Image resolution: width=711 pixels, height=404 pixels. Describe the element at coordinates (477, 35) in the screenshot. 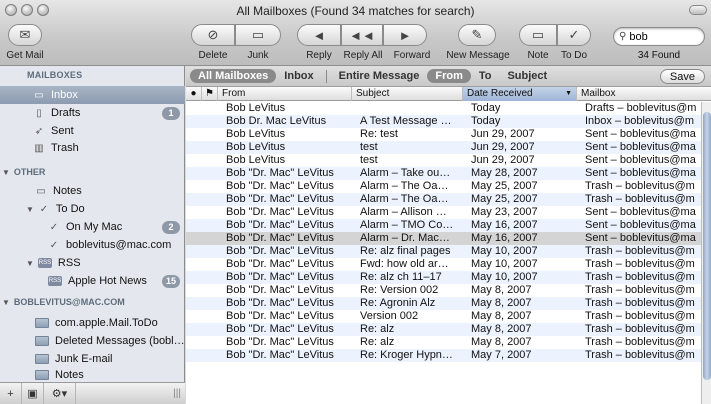

I see `new-message-button: ✎` at that location.